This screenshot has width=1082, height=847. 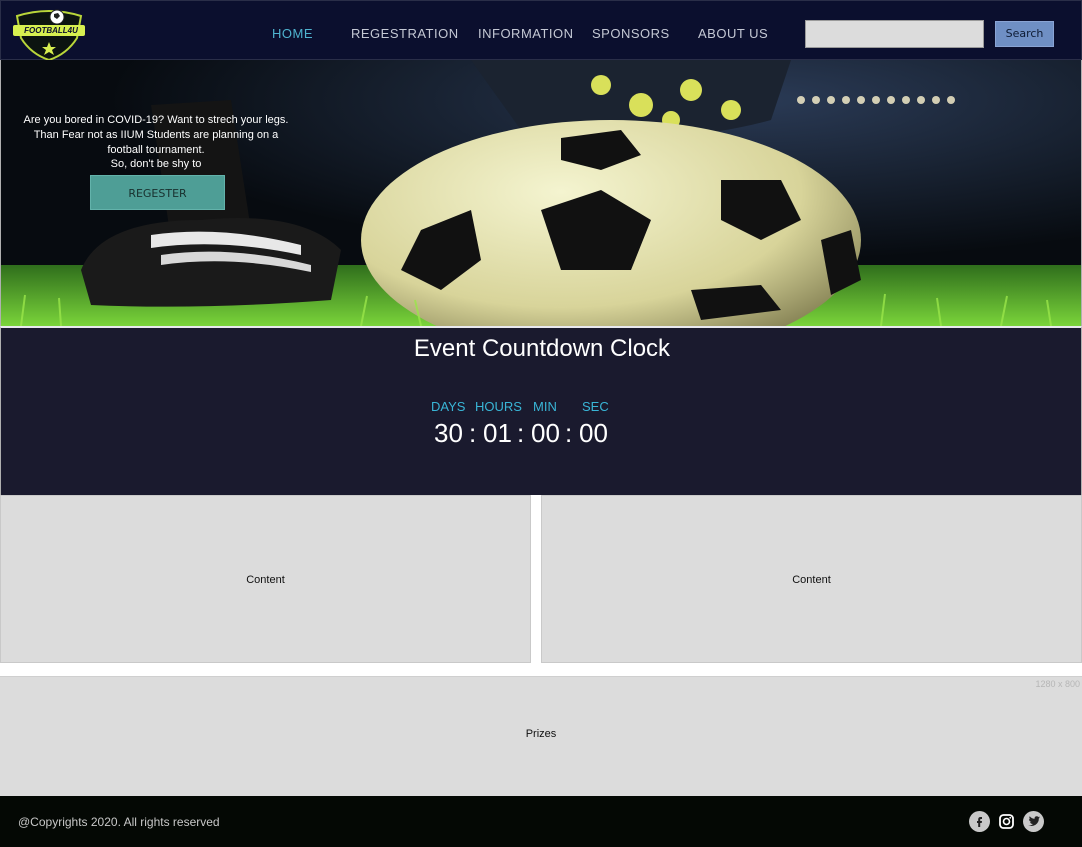 What do you see at coordinates (157, 192) in the screenshot?
I see `register-button: REGESTER` at bounding box center [157, 192].